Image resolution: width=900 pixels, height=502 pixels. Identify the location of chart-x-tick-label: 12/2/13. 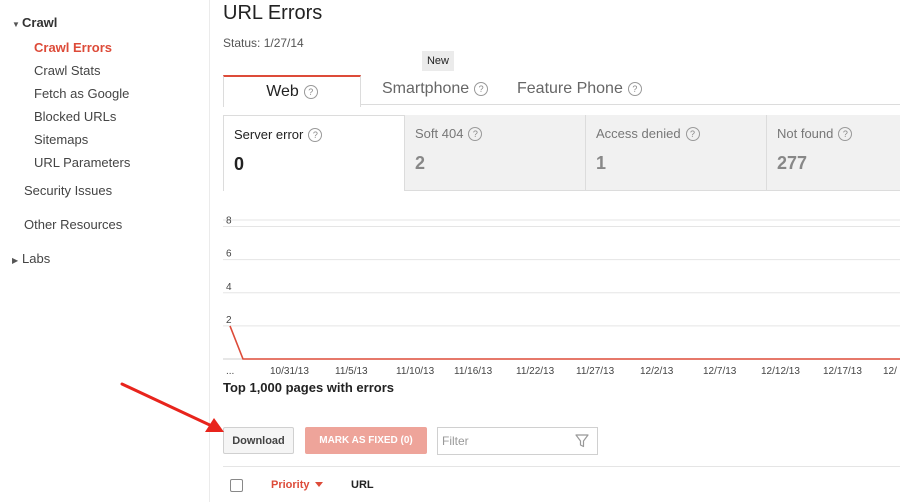
(657, 371).